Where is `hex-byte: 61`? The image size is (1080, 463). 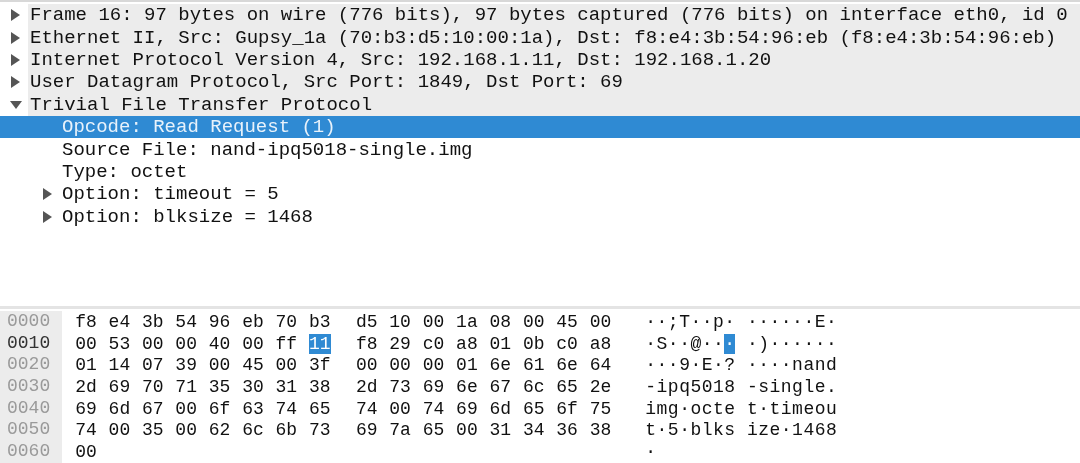
hex-byte: 61 is located at coordinates (533, 365).